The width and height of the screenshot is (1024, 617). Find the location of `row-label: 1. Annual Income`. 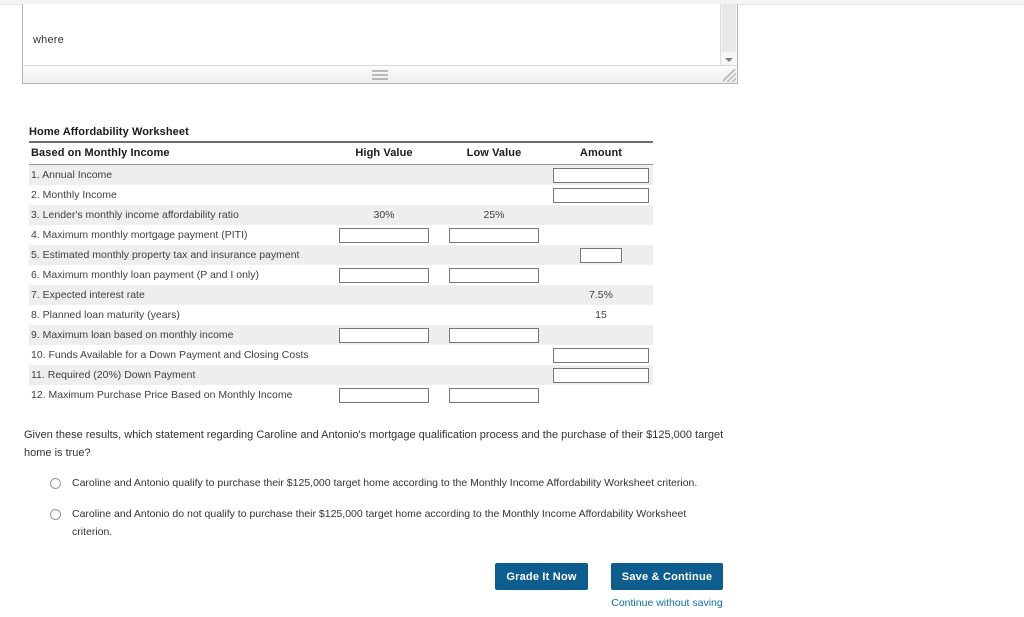

row-label: 1. Annual Income is located at coordinates (179, 174).